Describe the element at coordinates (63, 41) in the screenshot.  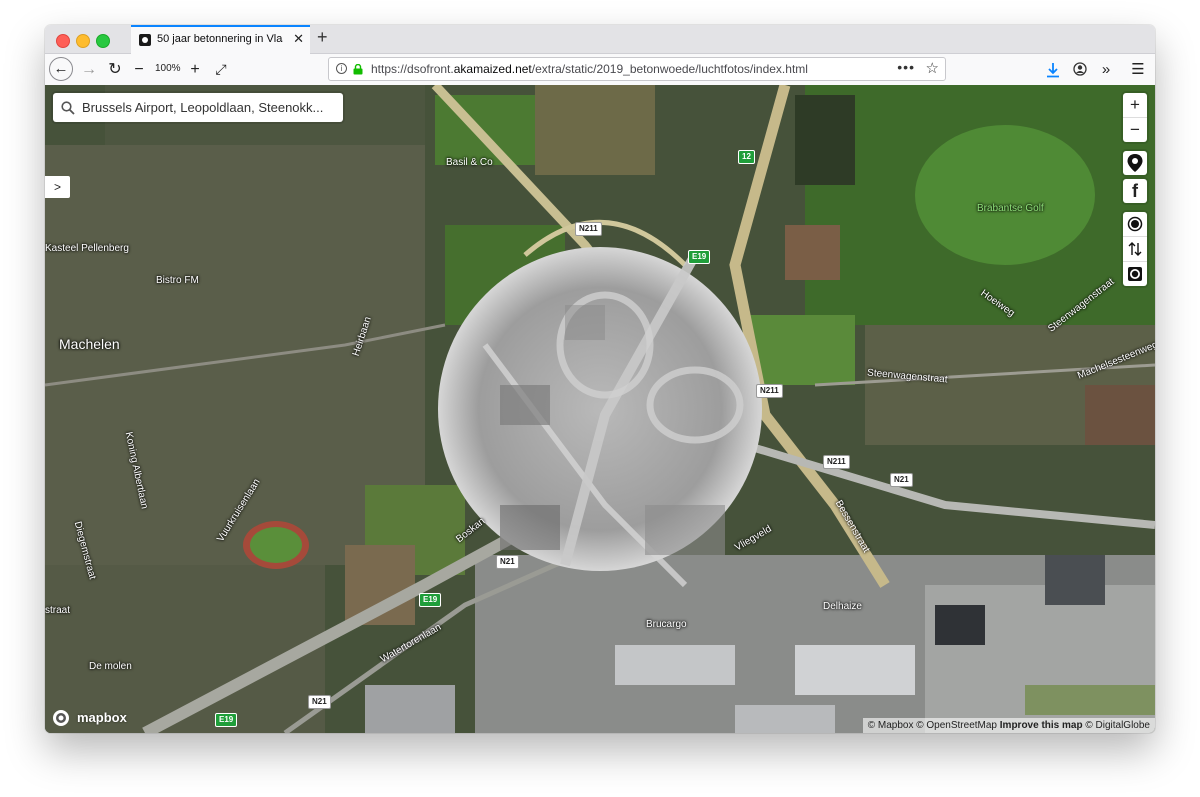
I see `window-close-button` at that location.